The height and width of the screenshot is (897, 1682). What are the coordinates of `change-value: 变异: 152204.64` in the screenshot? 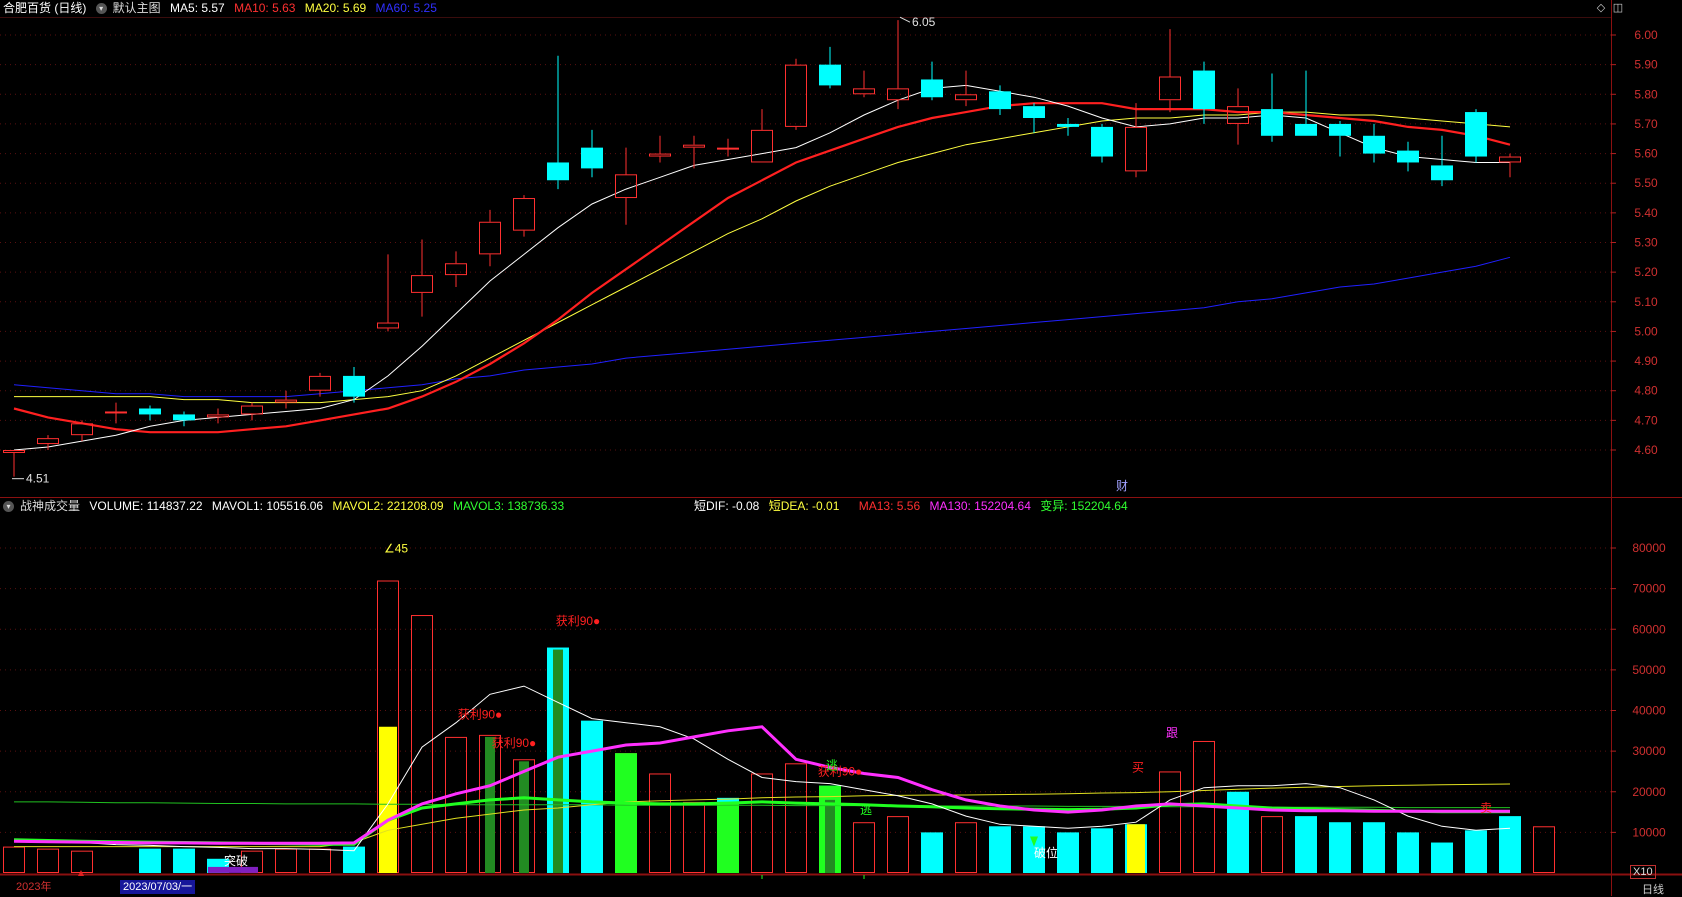 It's located at (1084, 506).